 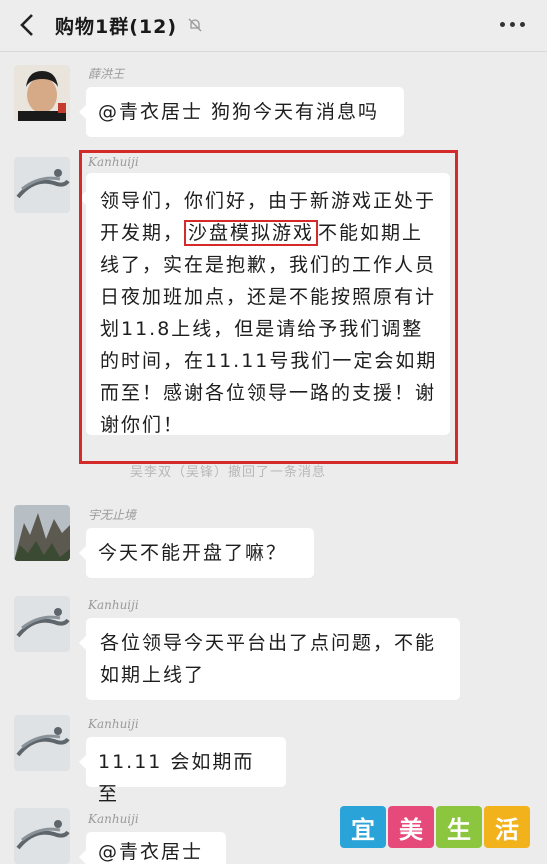 I want to click on message-bubble: 各位领导今天平台出了点问题，不能如期上线了, so click(x=269, y=659).